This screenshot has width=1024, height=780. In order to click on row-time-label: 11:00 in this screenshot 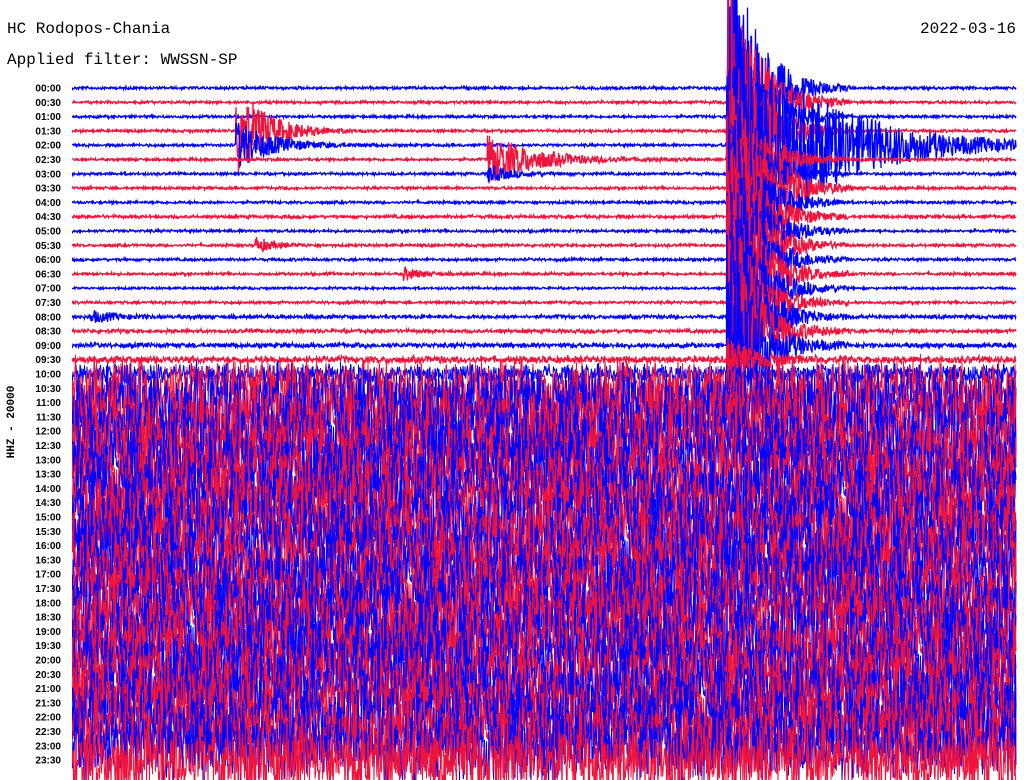, I will do `click(48, 403)`.